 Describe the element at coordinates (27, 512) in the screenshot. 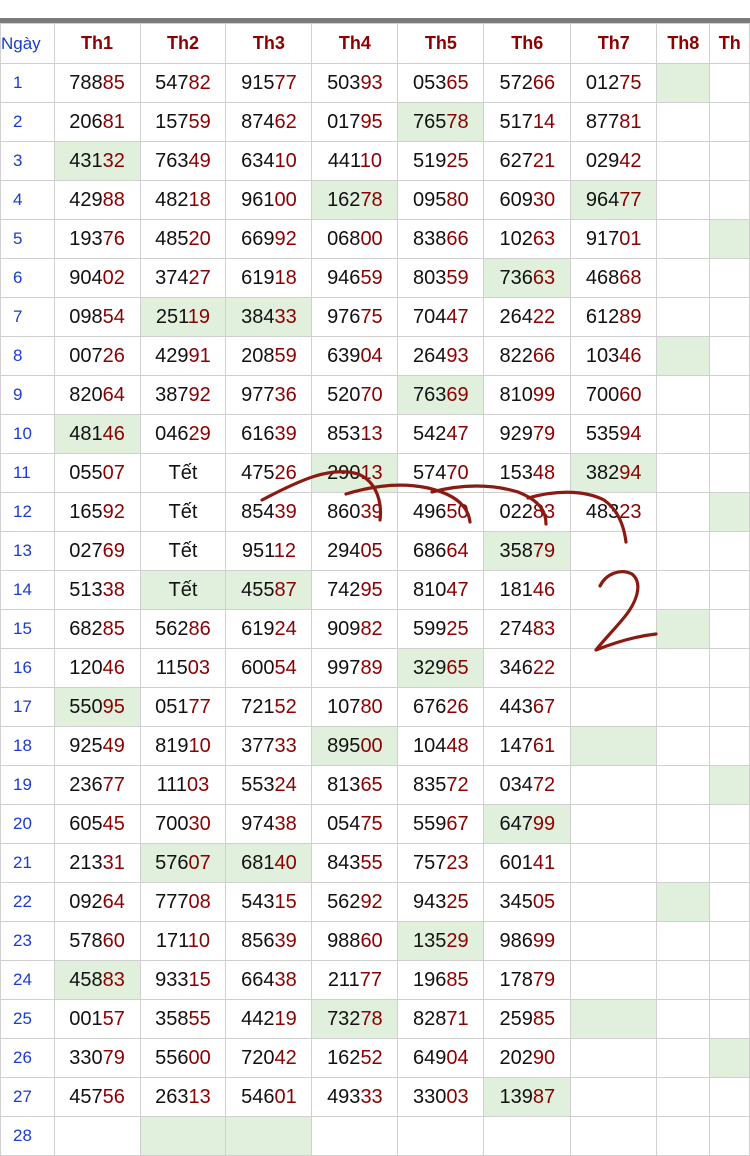

I see `day-number: 12` at that location.